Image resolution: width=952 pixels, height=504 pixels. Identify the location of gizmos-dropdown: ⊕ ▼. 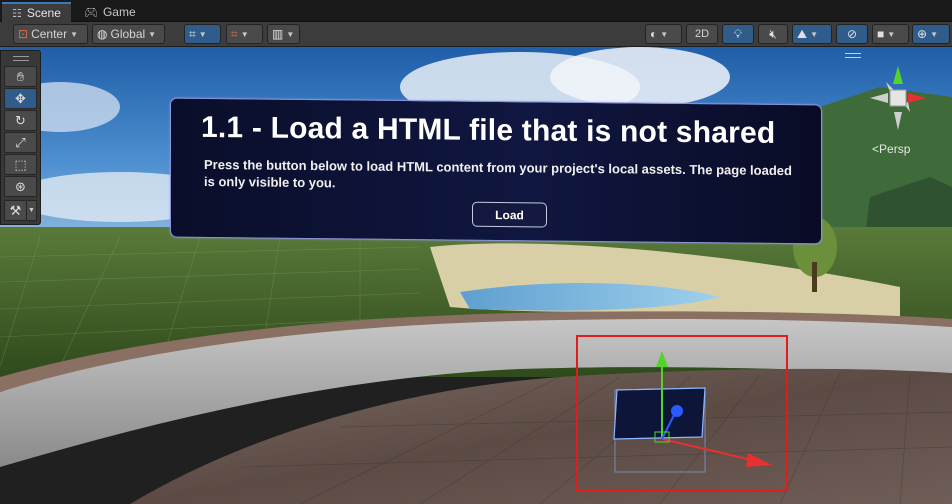
(931, 34).